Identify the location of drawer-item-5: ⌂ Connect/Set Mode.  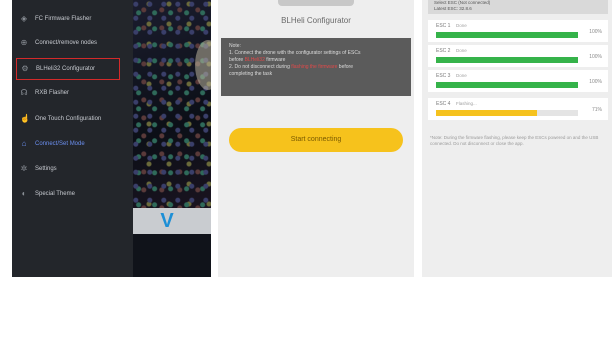
(72, 144).